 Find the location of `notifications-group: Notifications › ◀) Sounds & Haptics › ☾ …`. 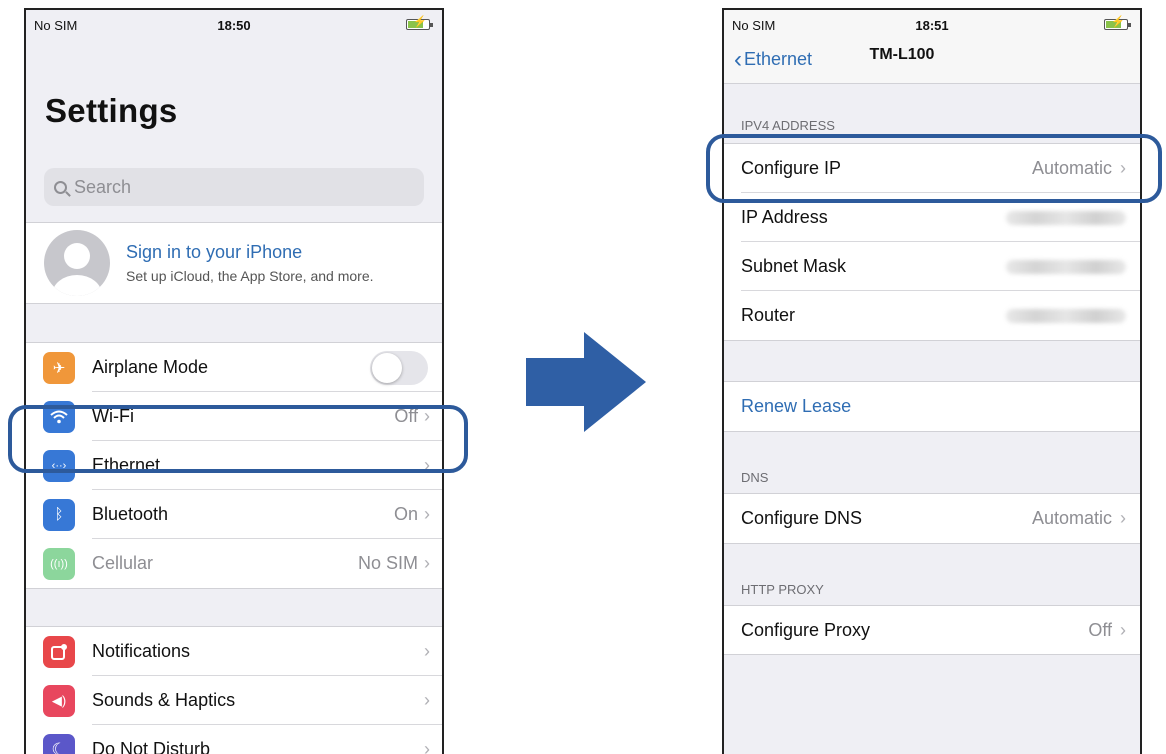

notifications-group: Notifications › ◀) Sounds & Haptics › ☾ … is located at coordinates (234, 690).